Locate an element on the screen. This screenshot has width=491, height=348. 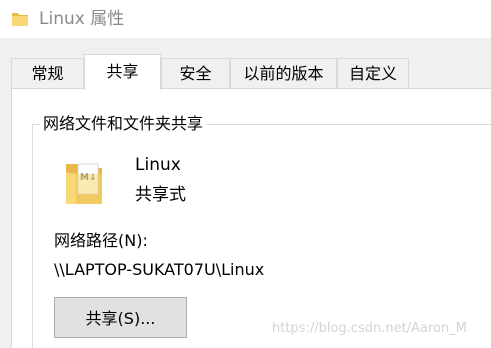
tab-sharing: 共享 is located at coordinates (122, 72).